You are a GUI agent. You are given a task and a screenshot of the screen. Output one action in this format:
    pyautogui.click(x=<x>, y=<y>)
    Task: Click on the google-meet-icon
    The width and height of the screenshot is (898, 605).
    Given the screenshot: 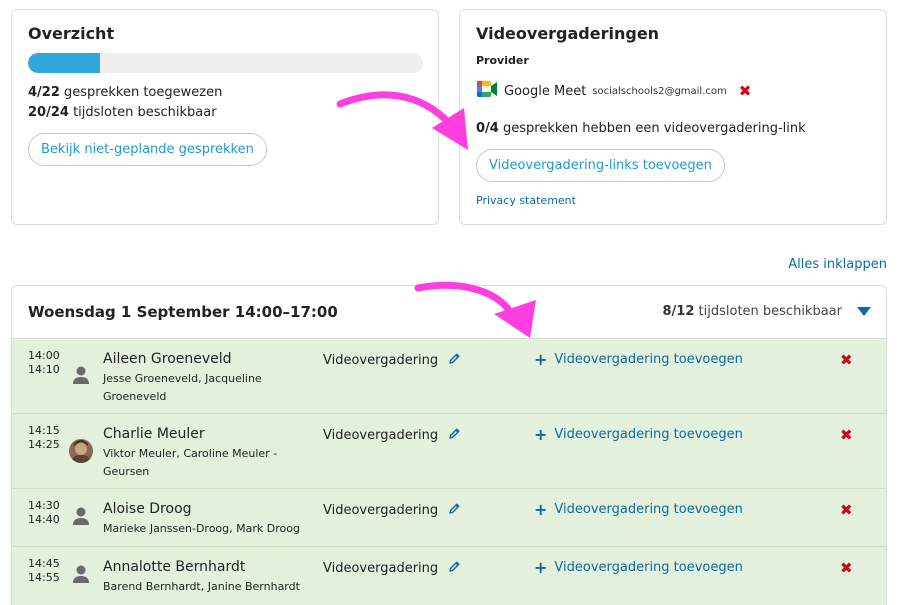 What is the action you would take?
    pyautogui.click(x=487, y=91)
    